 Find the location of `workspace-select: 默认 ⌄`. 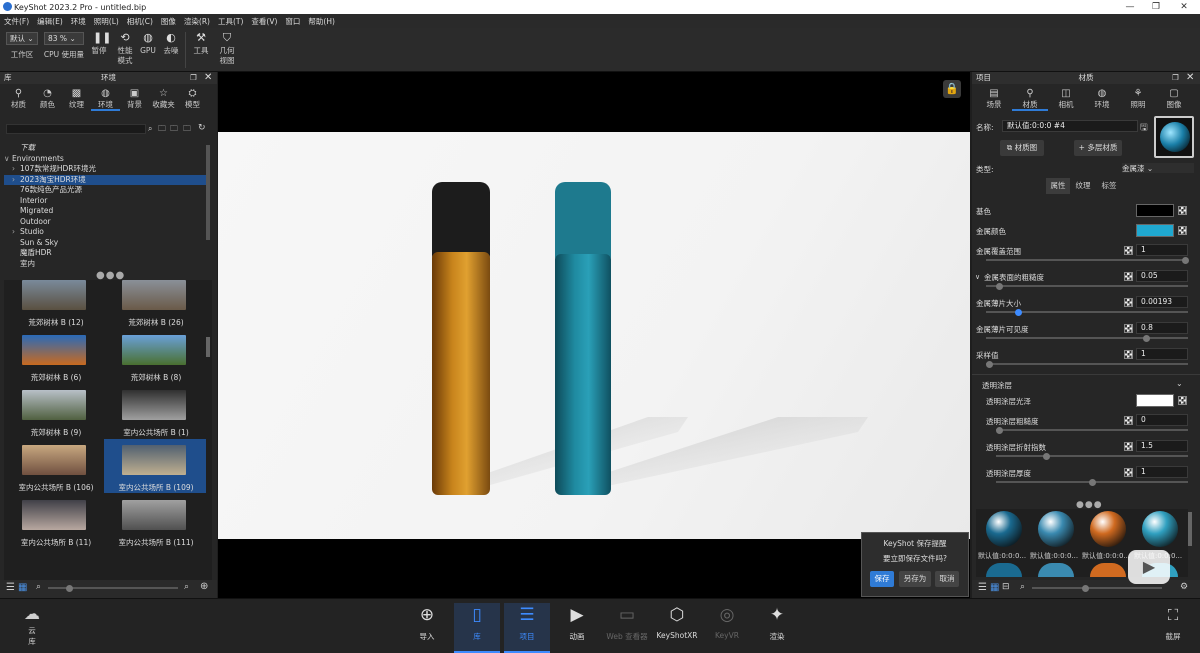

workspace-select: 默认 ⌄ is located at coordinates (22, 38).